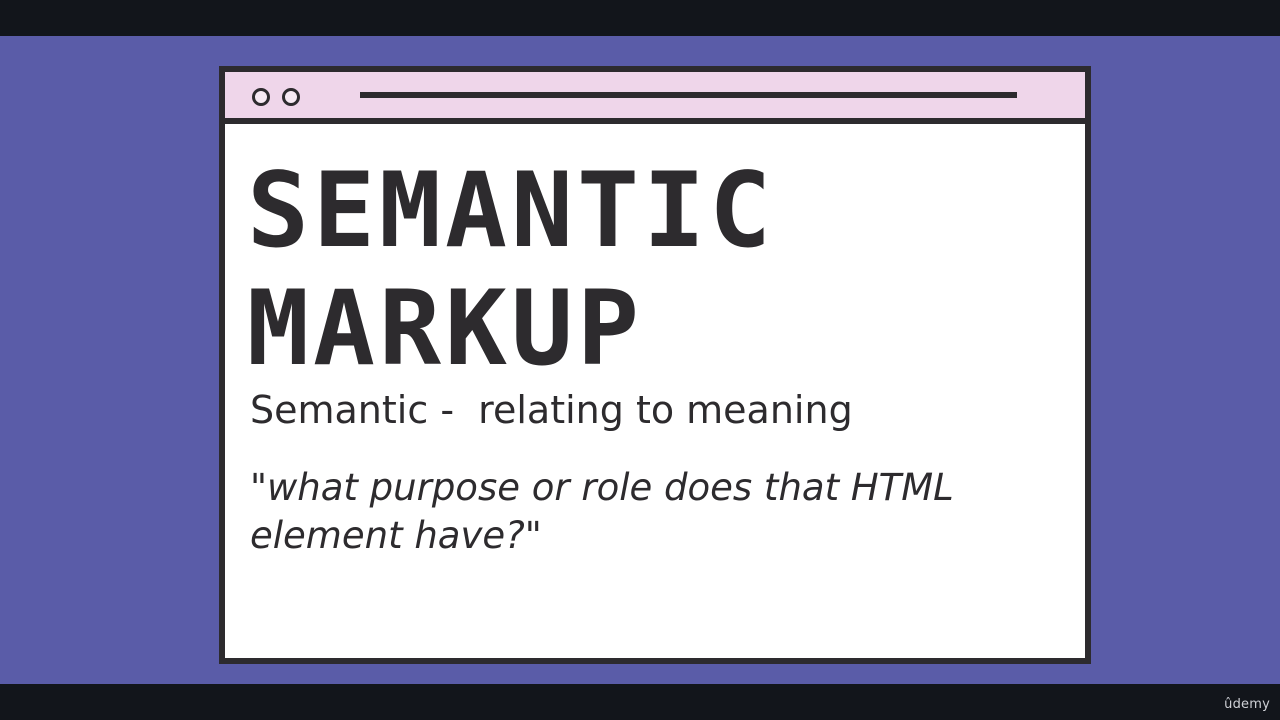 The image size is (1280, 720). I want to click on address-bar-line, so click(688, 95).